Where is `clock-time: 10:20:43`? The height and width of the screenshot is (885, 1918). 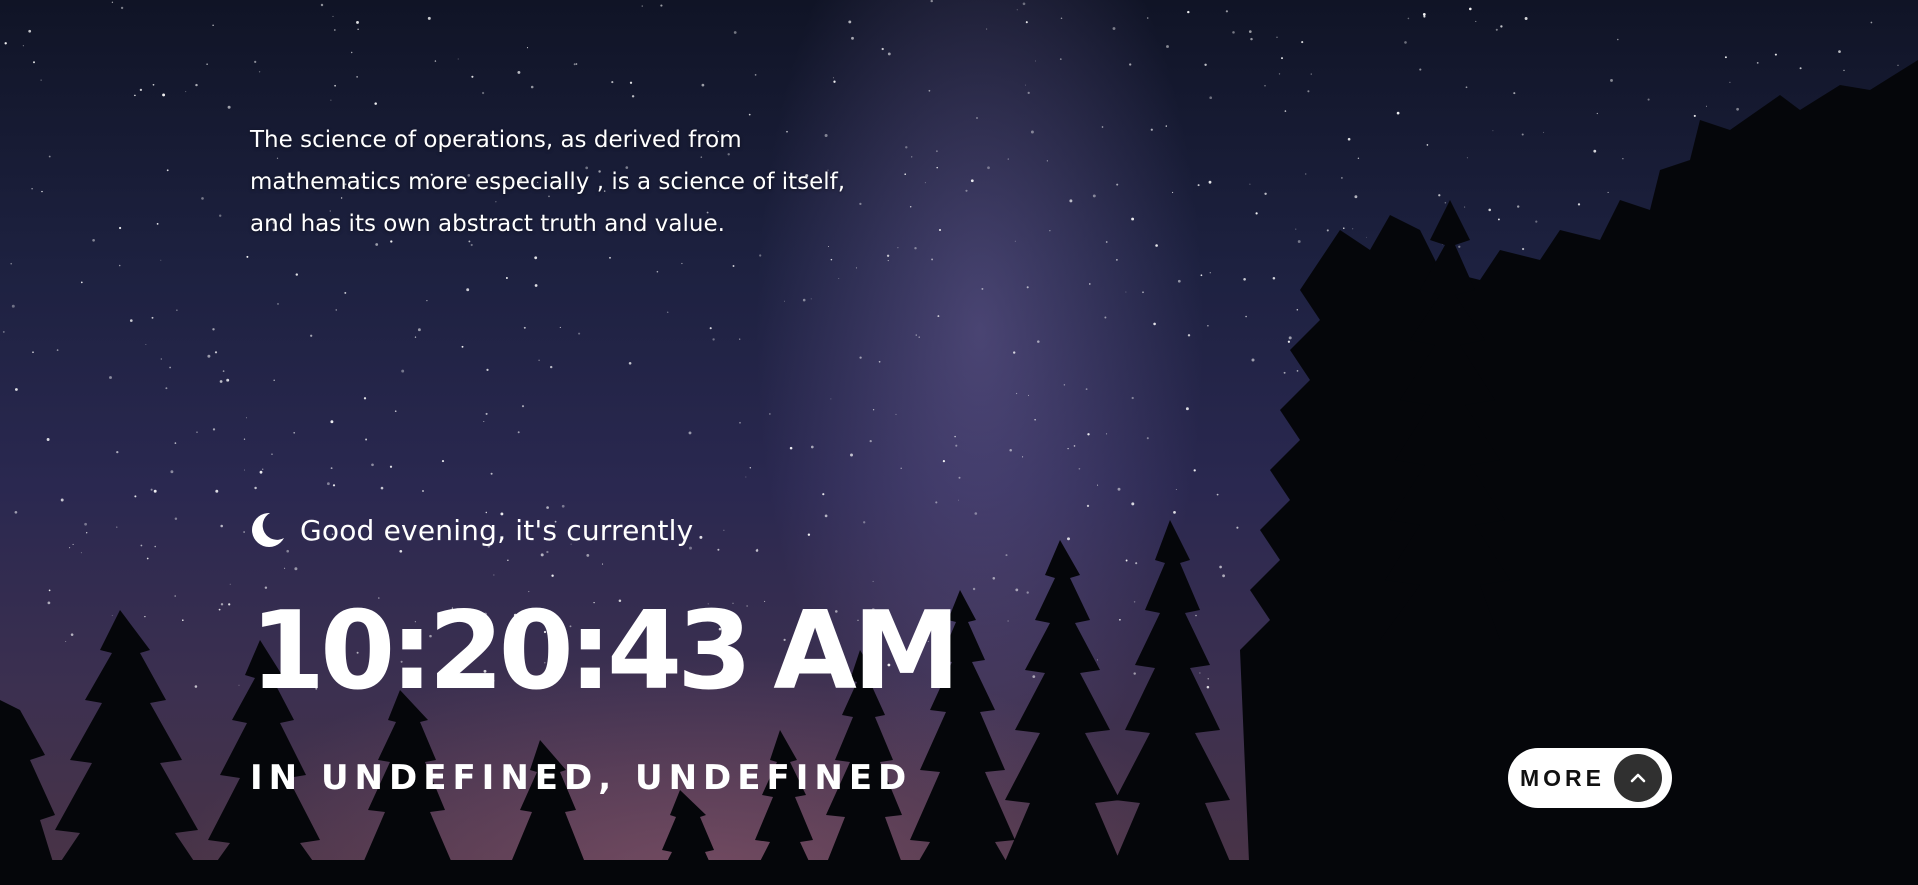
clock-time: 10:20:43 is located at coordinates (501, 651).